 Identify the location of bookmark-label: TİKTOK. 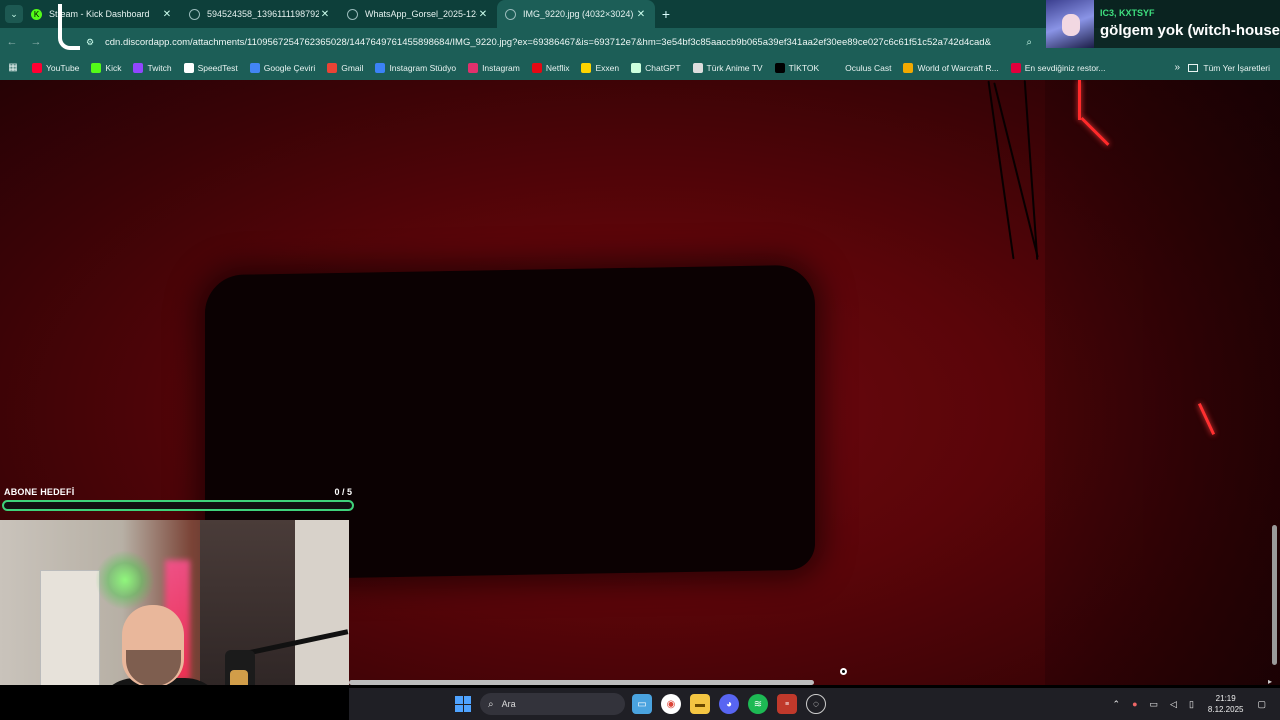
(804, 67).